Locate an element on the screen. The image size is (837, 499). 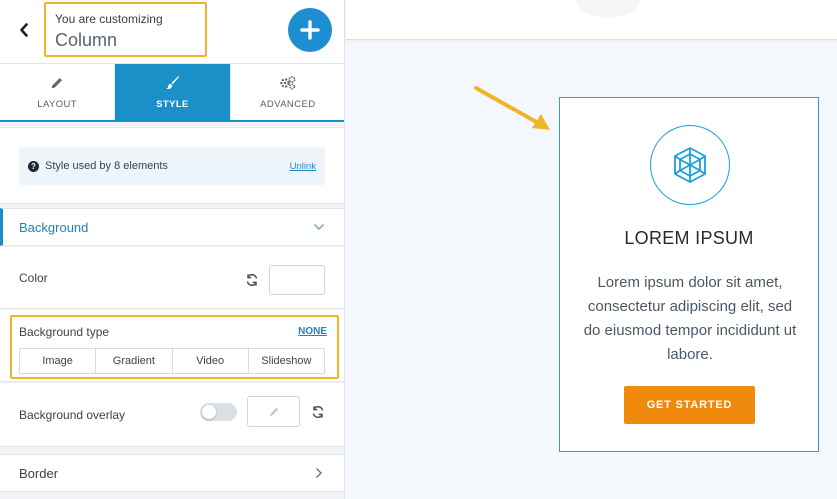
tab-layout: LAYOUT is located at coordinates (58, 92).